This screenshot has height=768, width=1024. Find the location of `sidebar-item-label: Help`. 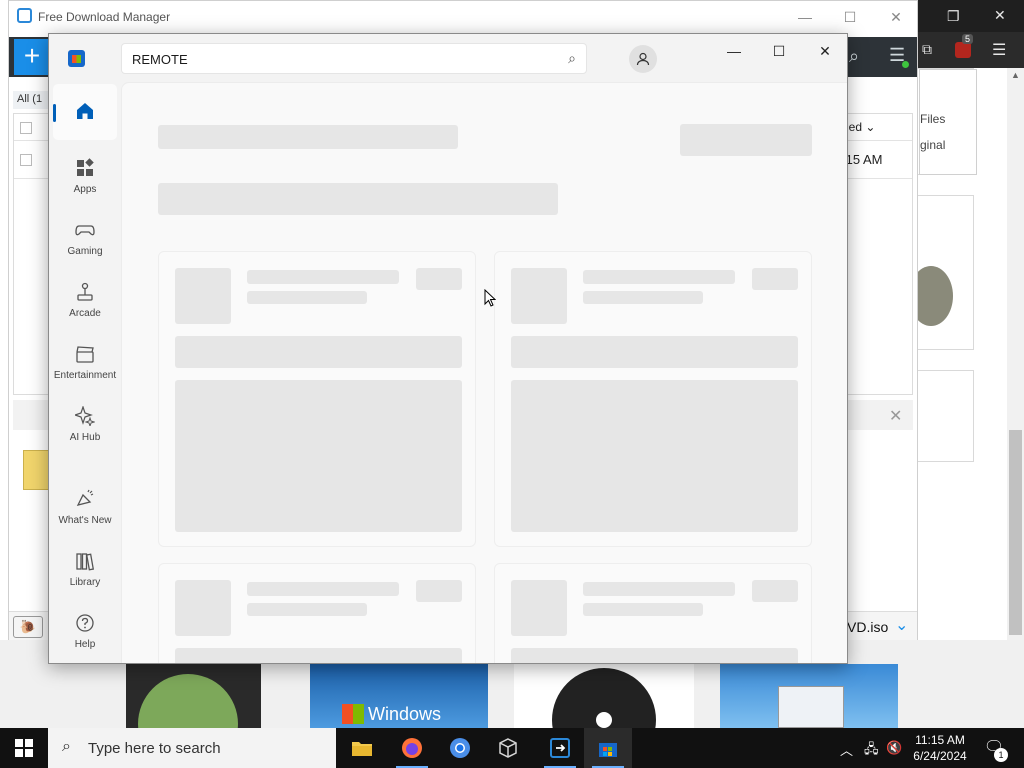

sidebar-item-label: Help is located at coordinates (85, 644).